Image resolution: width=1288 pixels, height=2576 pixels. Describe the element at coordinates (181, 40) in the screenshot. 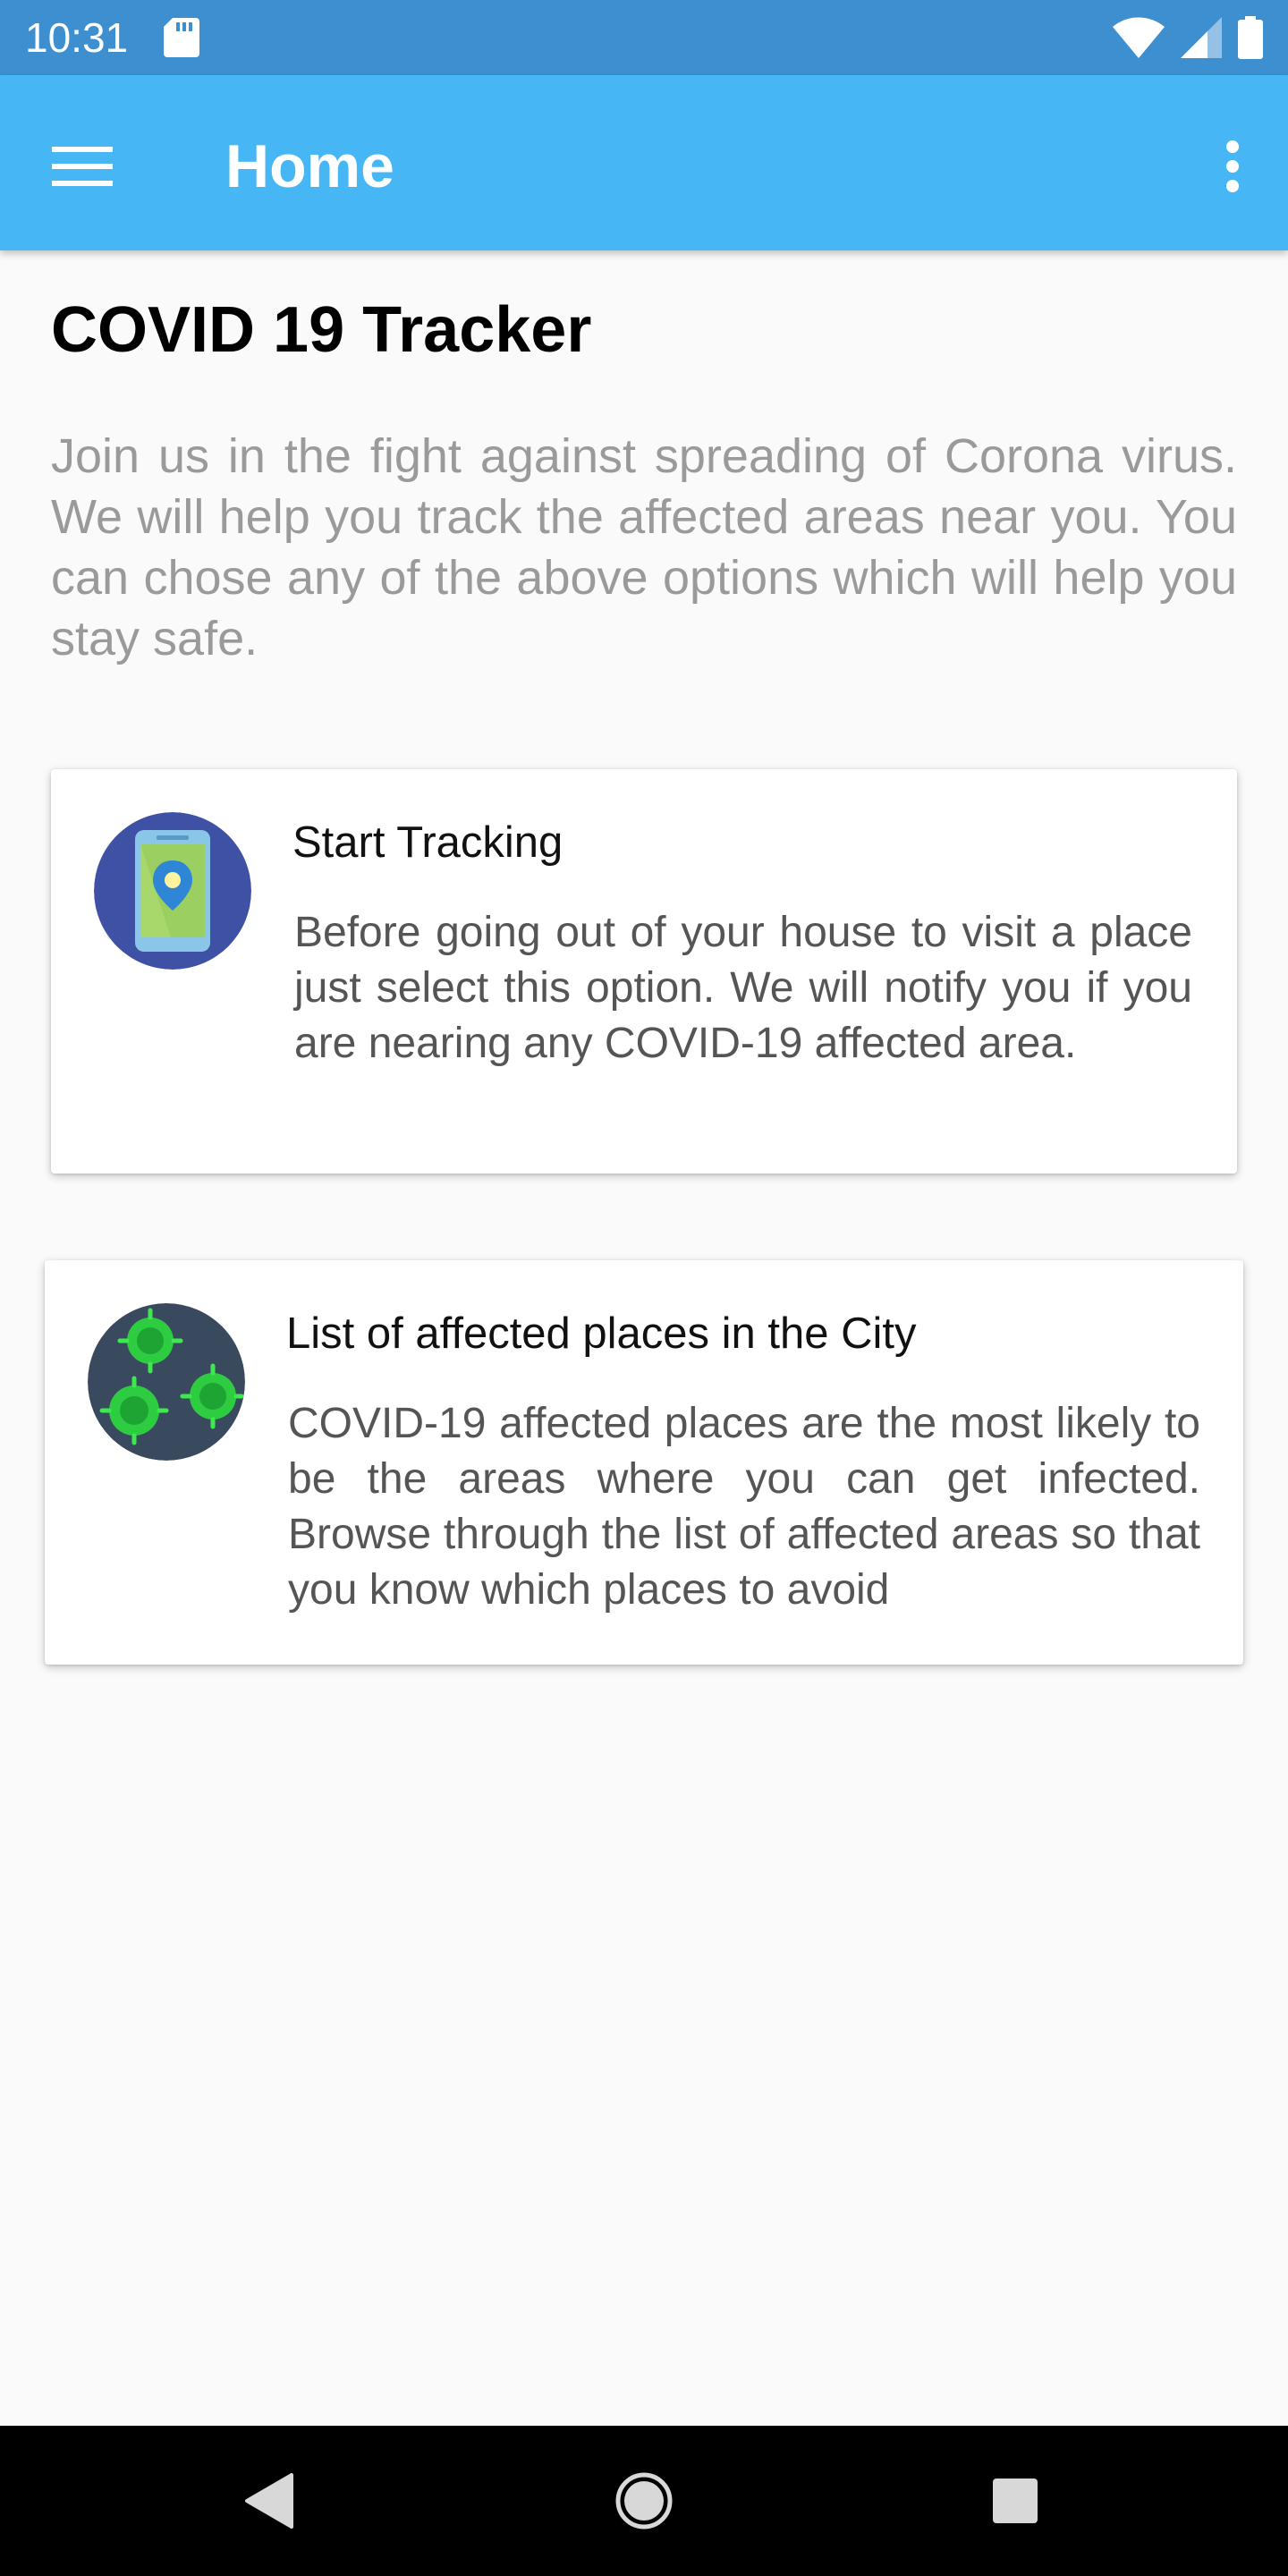

I see `sd-card-icon` at that location.